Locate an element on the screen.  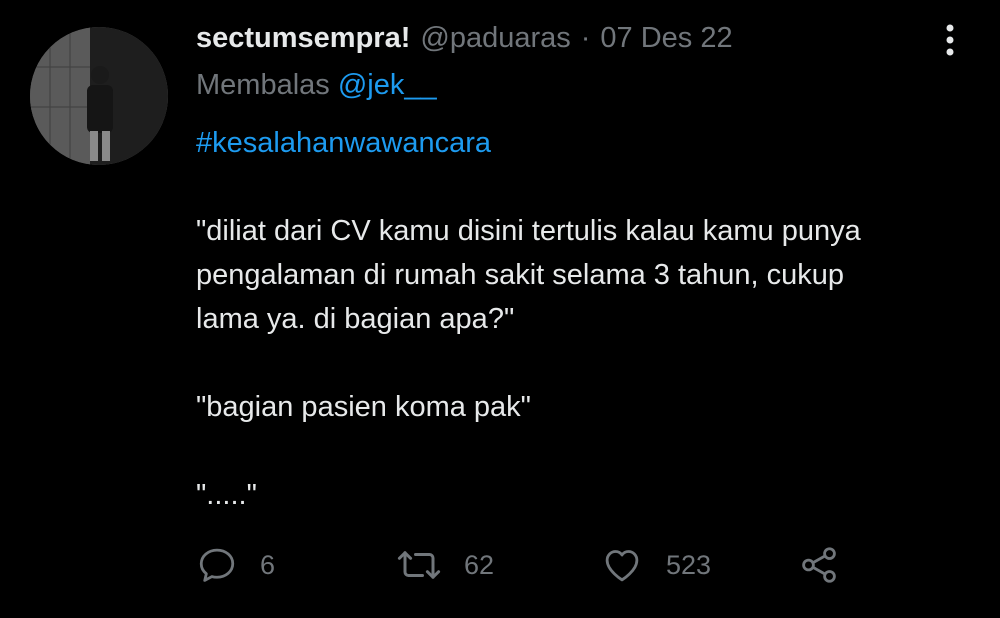
tweet-header: sectumsempra! @paduaras · 07 Des 22 is located at coordinates (464, 42).